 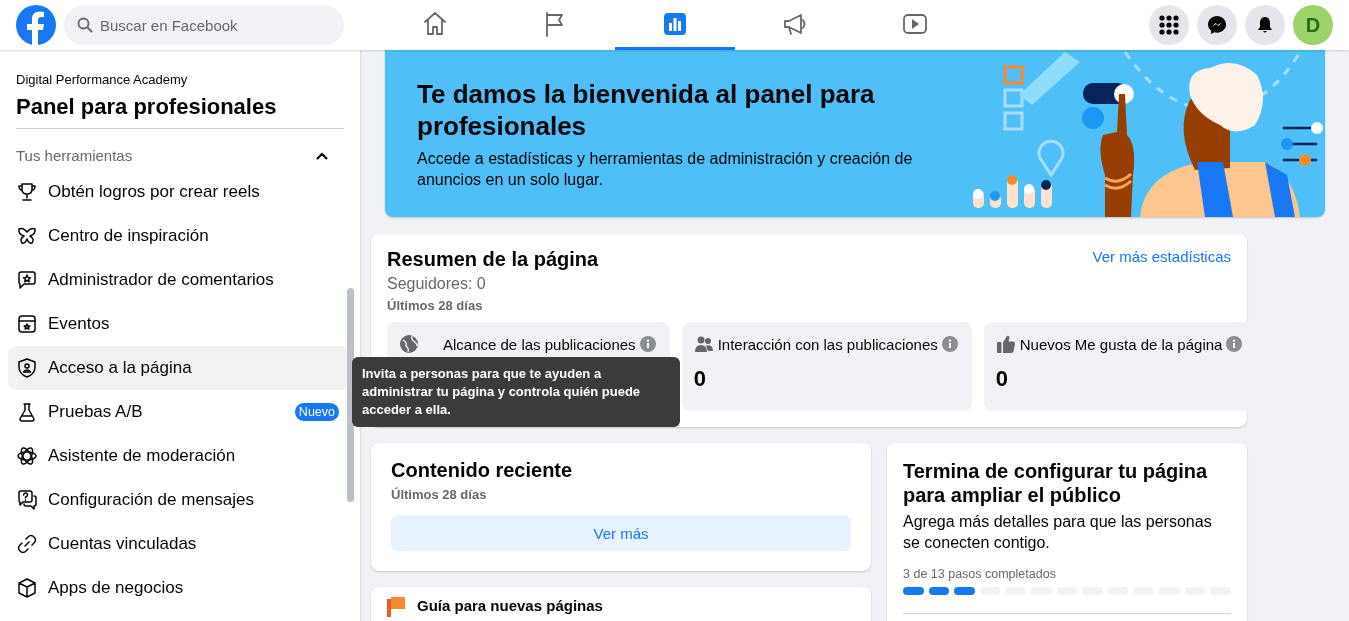 What do you see at coordinates (79, 324) in the screenshot?
I see `item-label: Eventos` at bounding box center [79, 324].